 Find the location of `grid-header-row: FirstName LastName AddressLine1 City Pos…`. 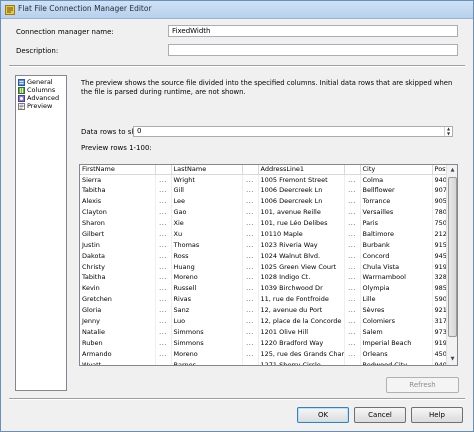

grid-header-row: FirstName LastName AddressLine1 City Pos… is located at coordinates (263, 170).